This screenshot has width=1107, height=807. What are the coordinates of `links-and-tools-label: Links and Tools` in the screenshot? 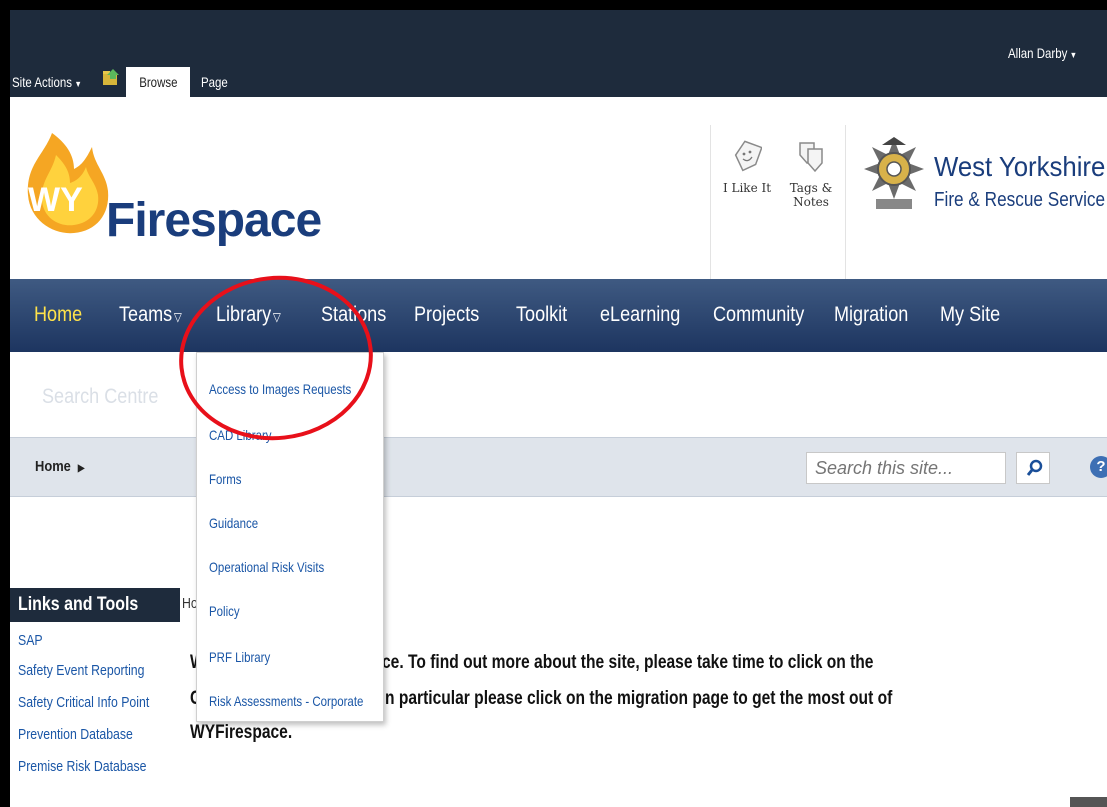 It's located at (78, 604).